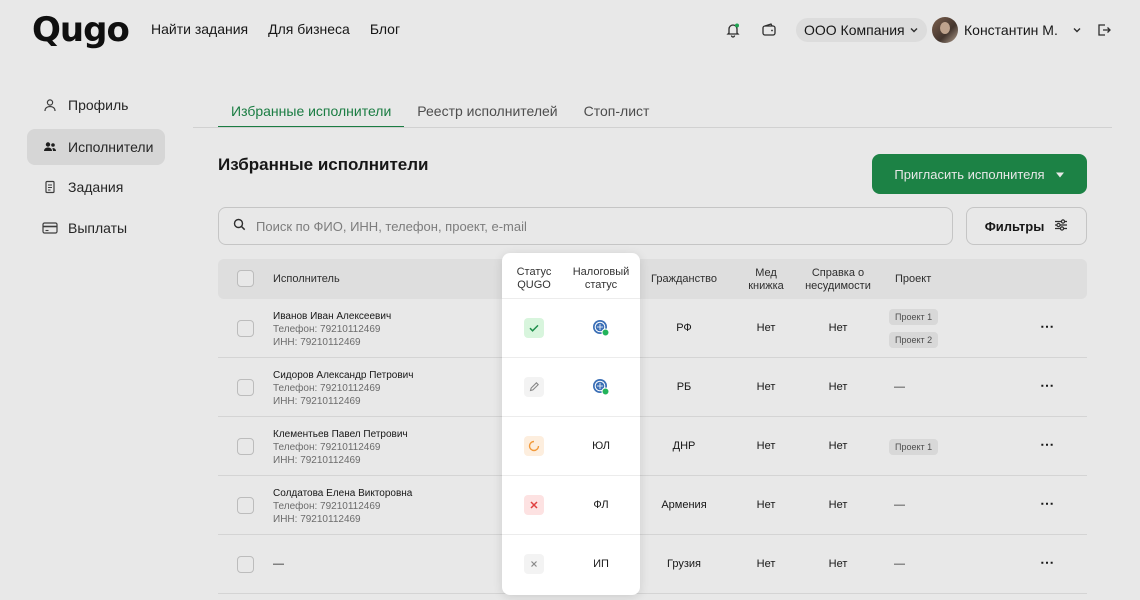  I want to click on sidebar-item-label: Профиль, so click(98, 105).